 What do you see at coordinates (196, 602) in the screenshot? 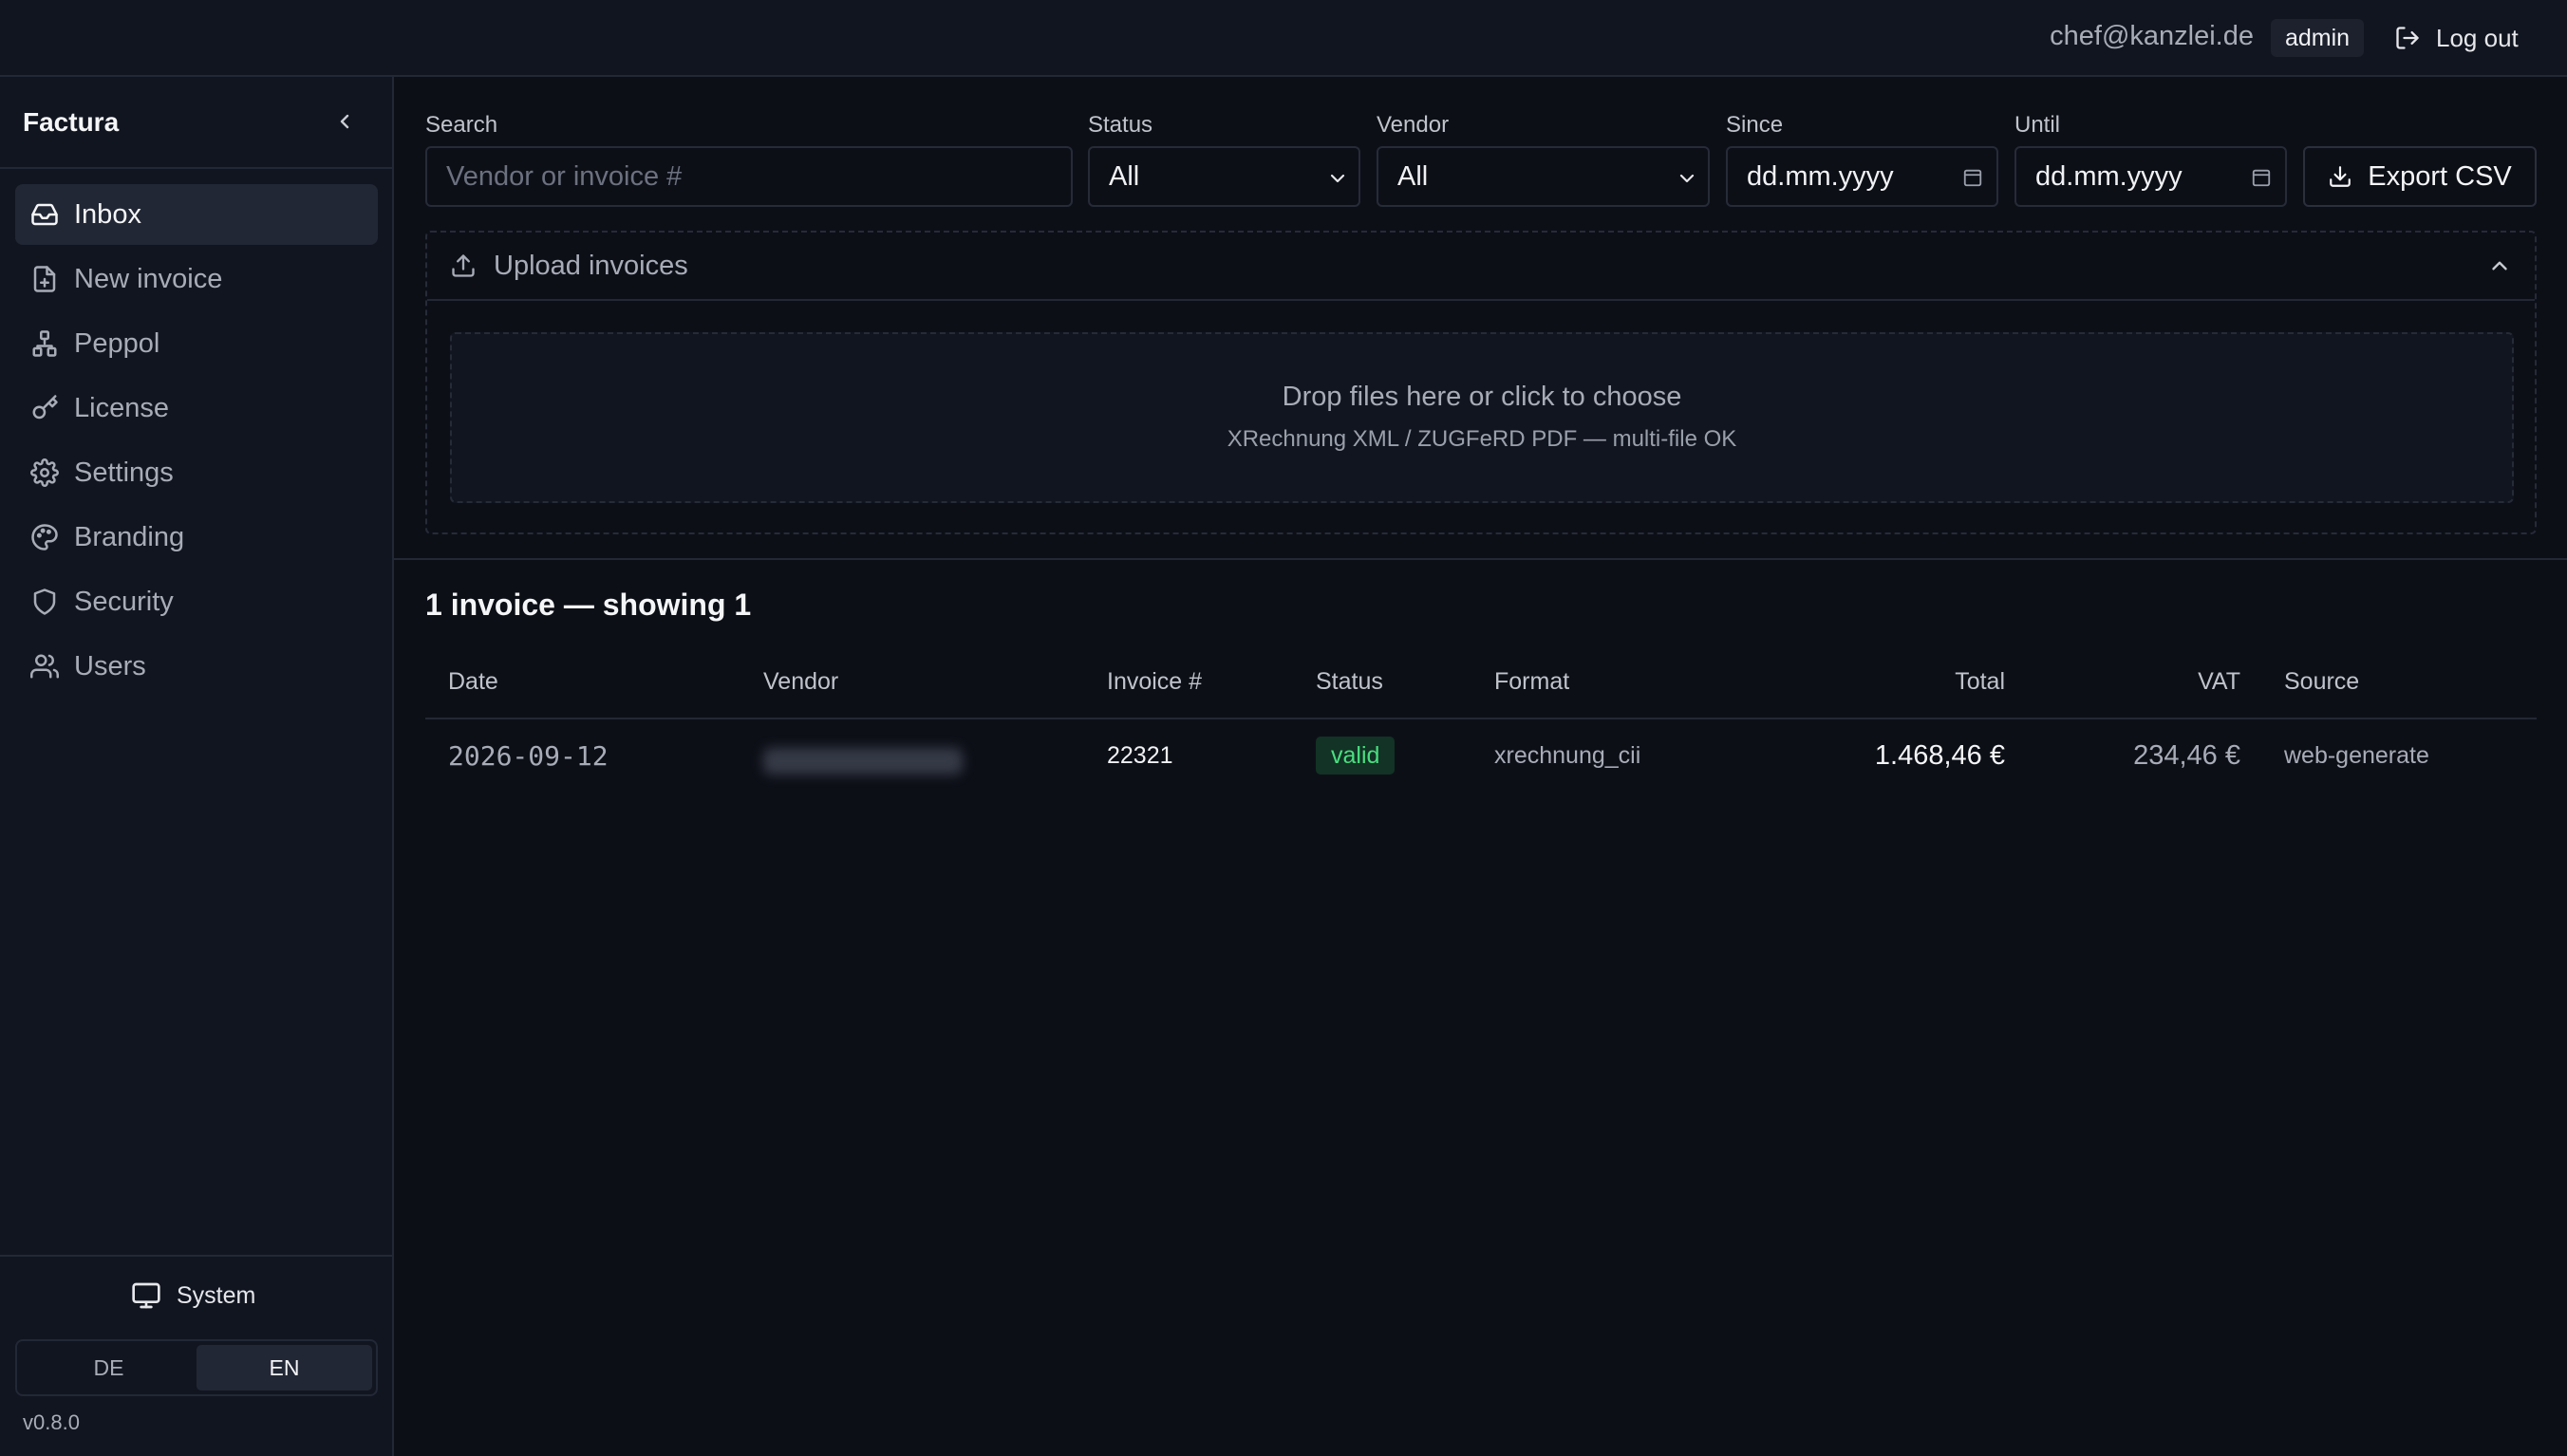
I see `sidebar-item-security: Security` at bounding box center [196, 602].